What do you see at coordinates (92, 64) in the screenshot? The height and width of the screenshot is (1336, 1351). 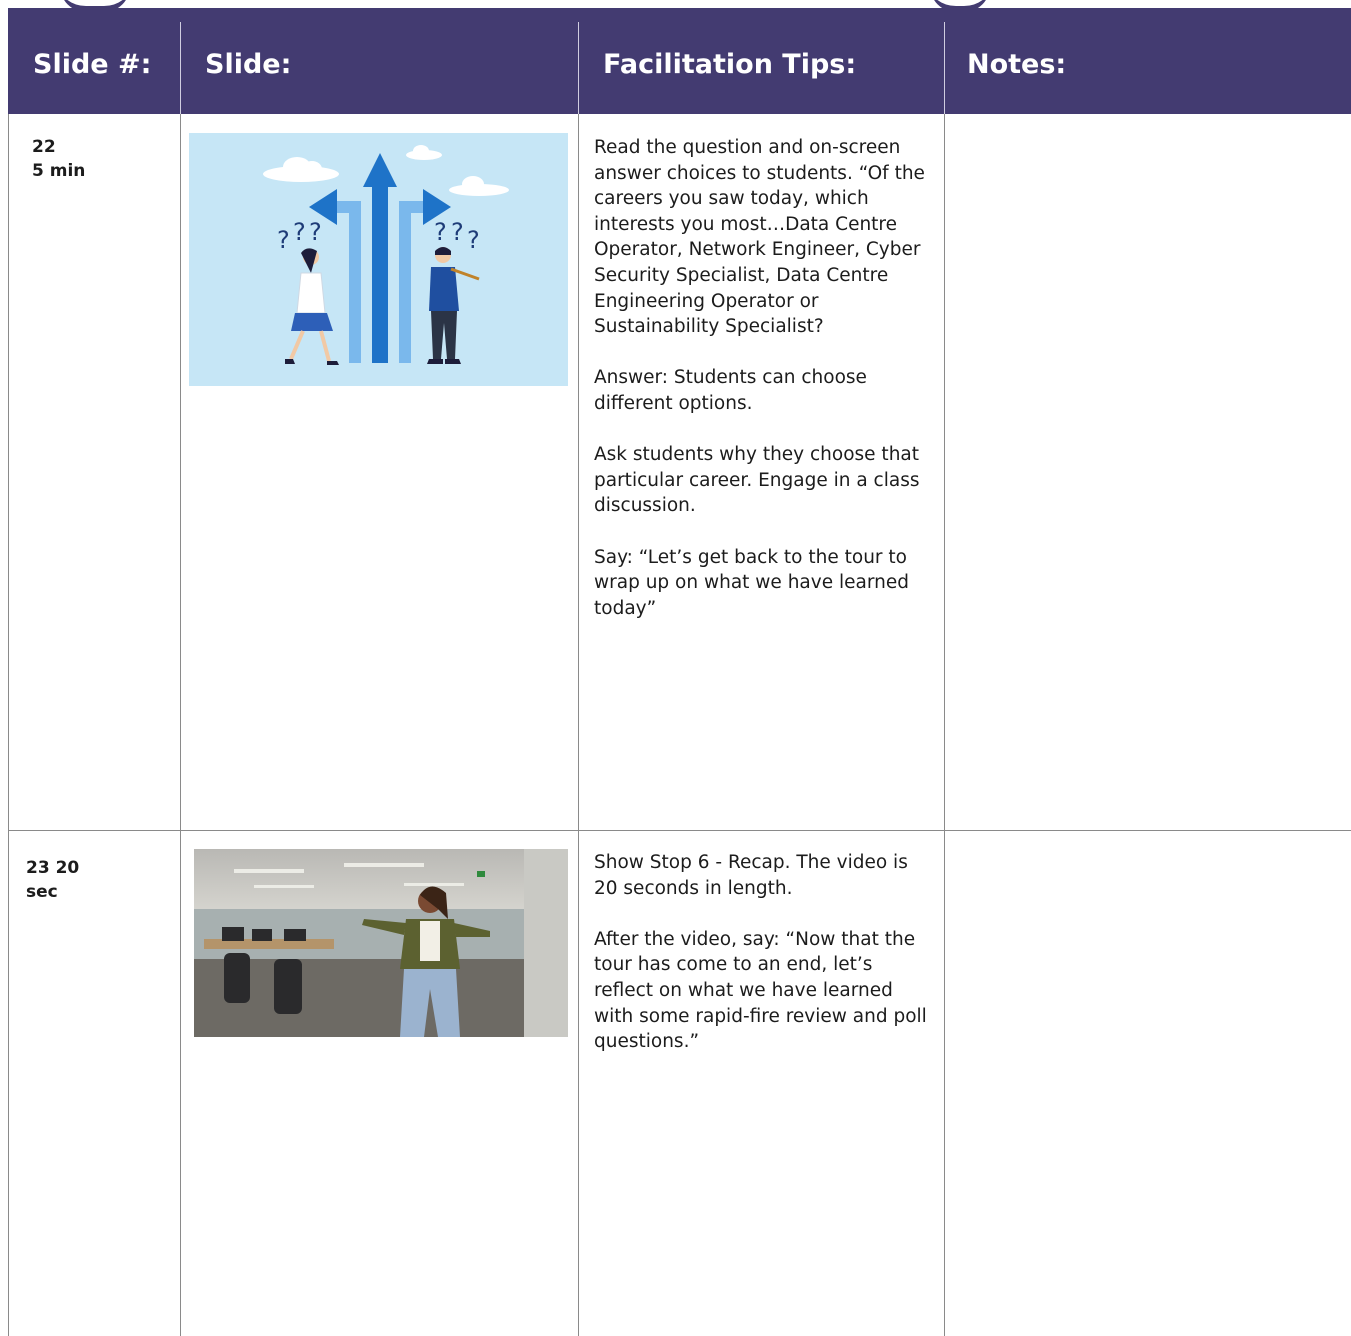 I see `header-slide-number: Slide #:` at bounding box center [92, 64].